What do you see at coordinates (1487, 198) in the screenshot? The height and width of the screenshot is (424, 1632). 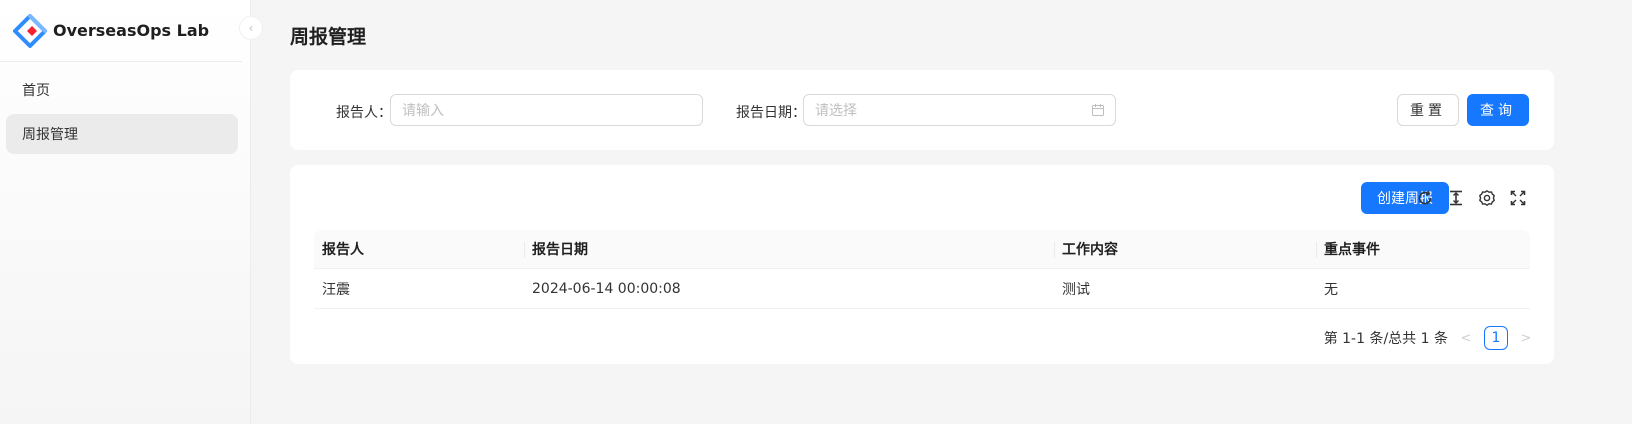 I see `setting-icon` at bounding box center [1487, 198].